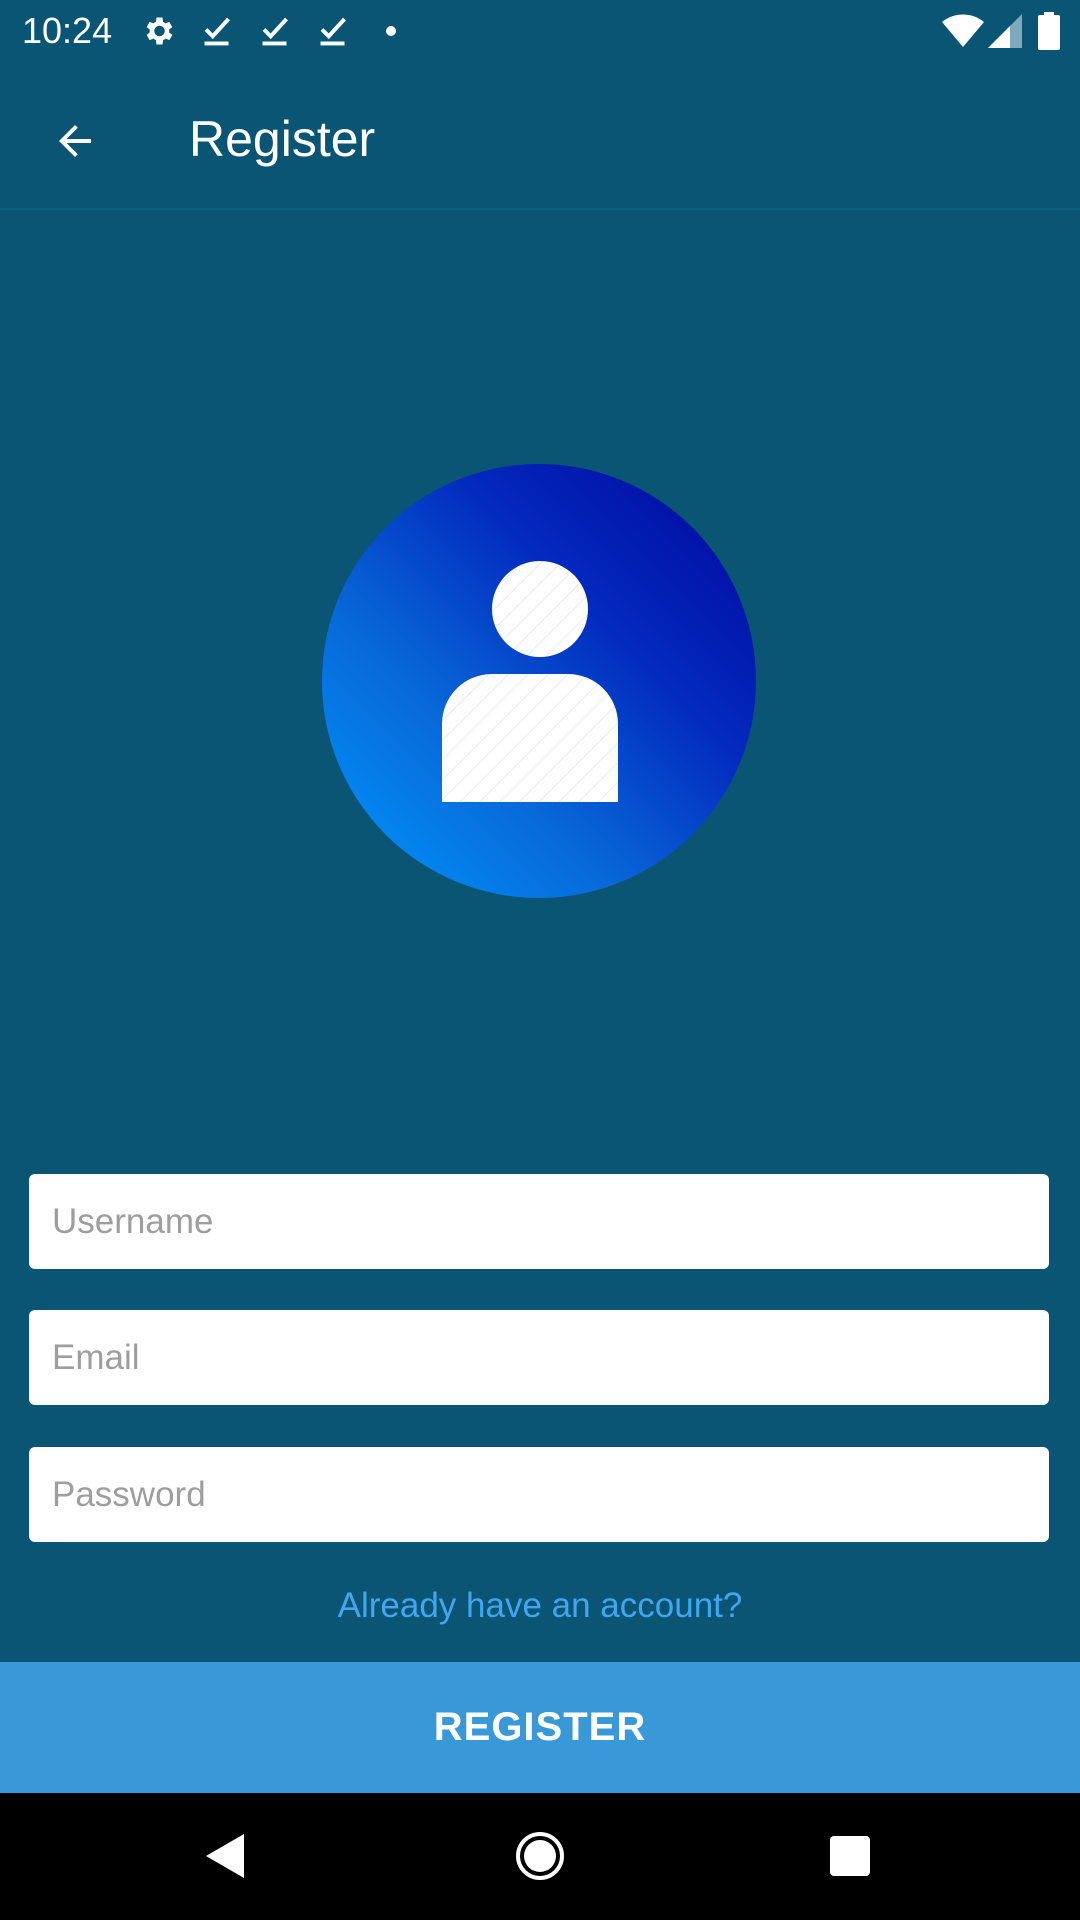 The image size is (1080, 1920). Describe the element at coordinates (1049, 33) in the screenshot. I see `battery-icon` at that location.